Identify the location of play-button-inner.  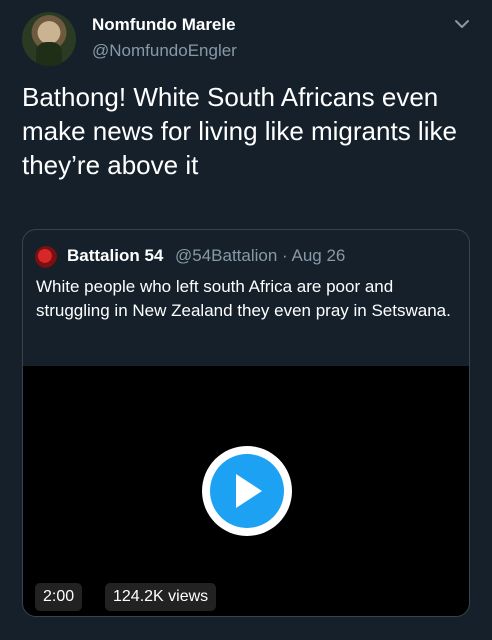
(247, 491).